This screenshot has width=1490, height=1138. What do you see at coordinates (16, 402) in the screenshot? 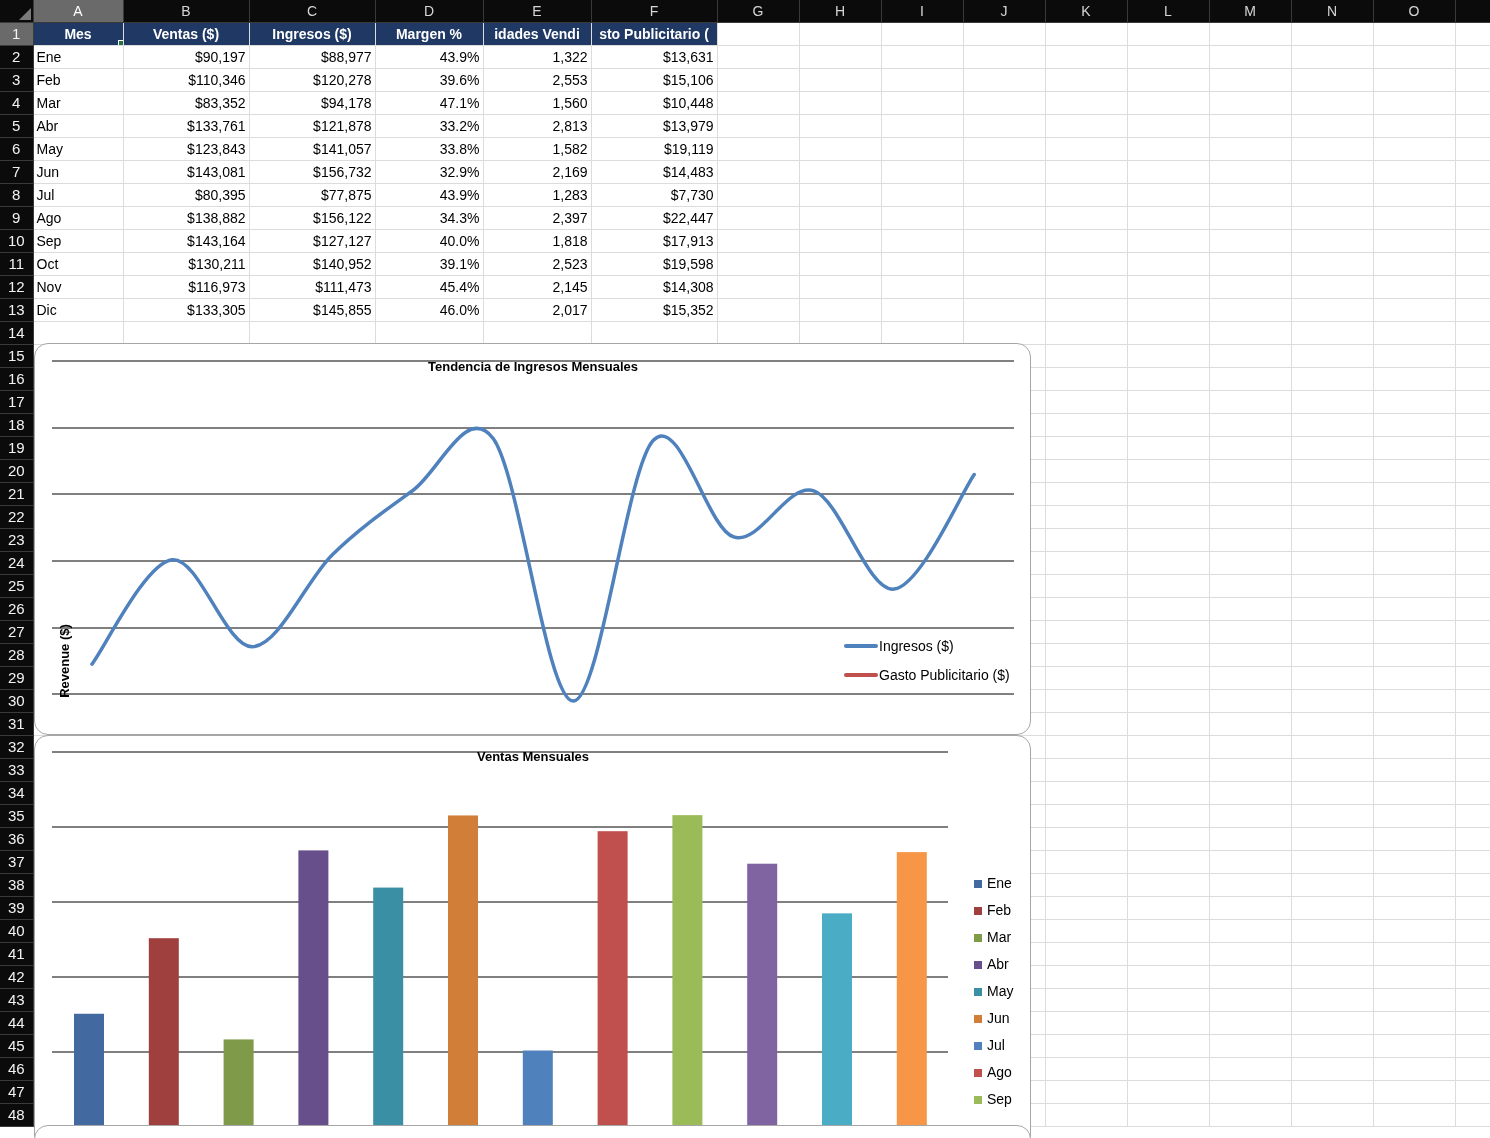
I see `row-number: 17` at bounding box center [16, 402].